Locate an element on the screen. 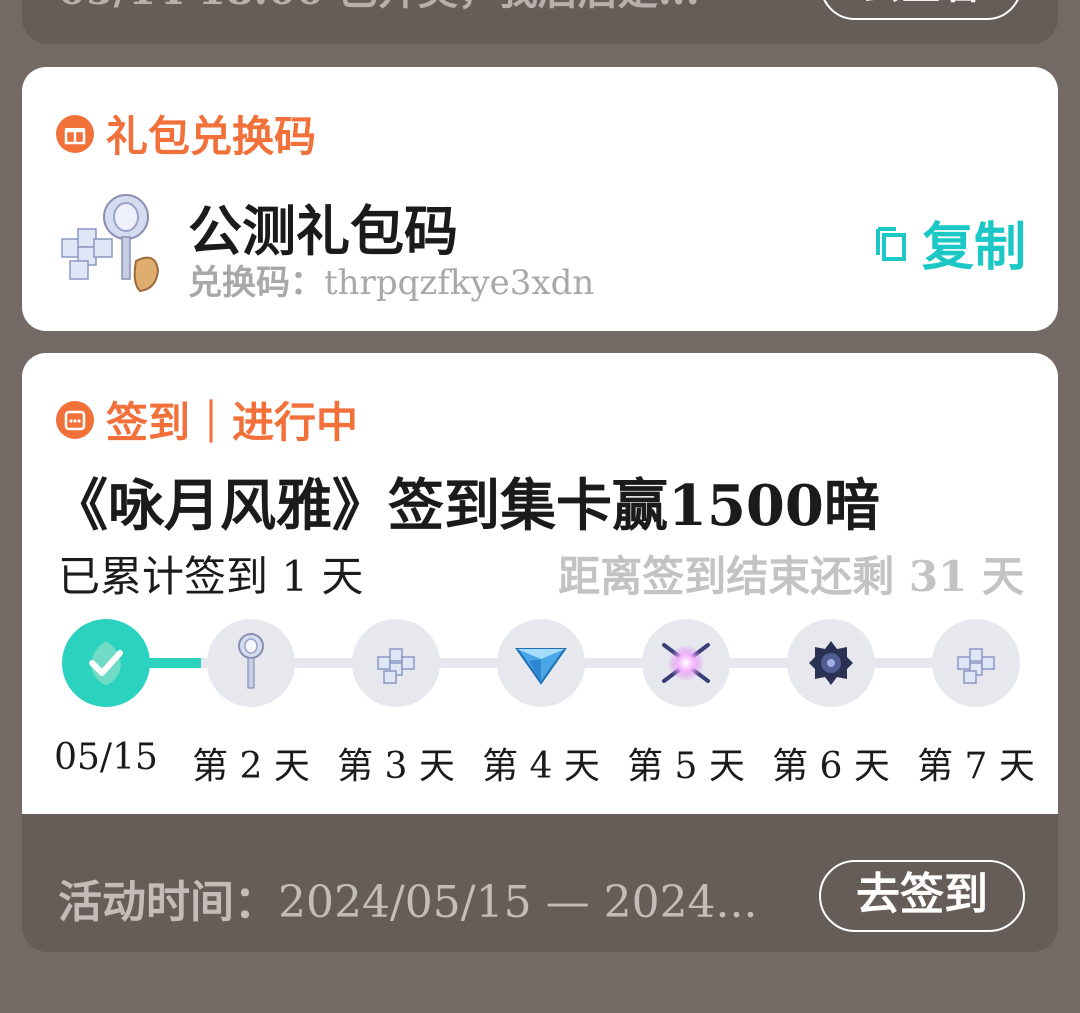  gift-item-icon is located at coordinates (110, 244).